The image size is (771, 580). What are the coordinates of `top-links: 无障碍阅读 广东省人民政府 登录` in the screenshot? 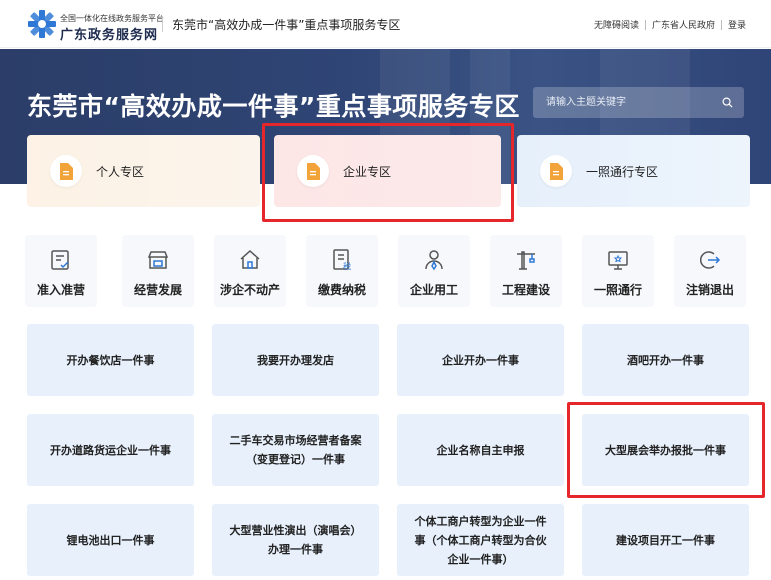 It's located at (670, 24).